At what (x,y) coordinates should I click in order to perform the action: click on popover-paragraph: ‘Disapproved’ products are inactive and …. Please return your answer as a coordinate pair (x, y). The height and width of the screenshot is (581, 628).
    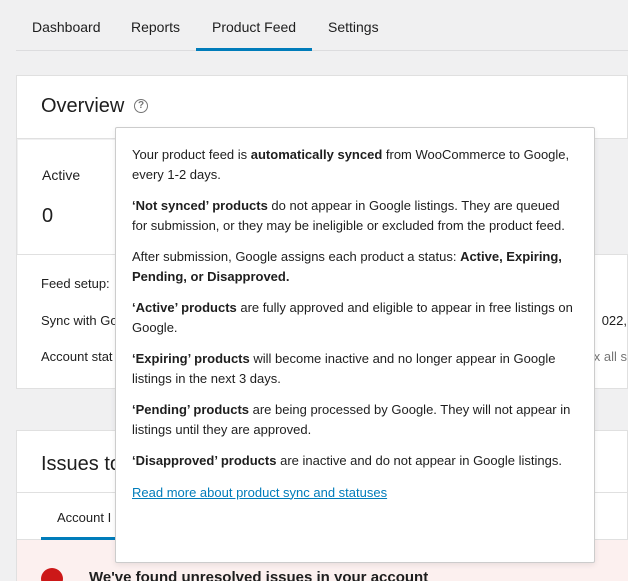
    Looking at the image, I should click on (355, 461).